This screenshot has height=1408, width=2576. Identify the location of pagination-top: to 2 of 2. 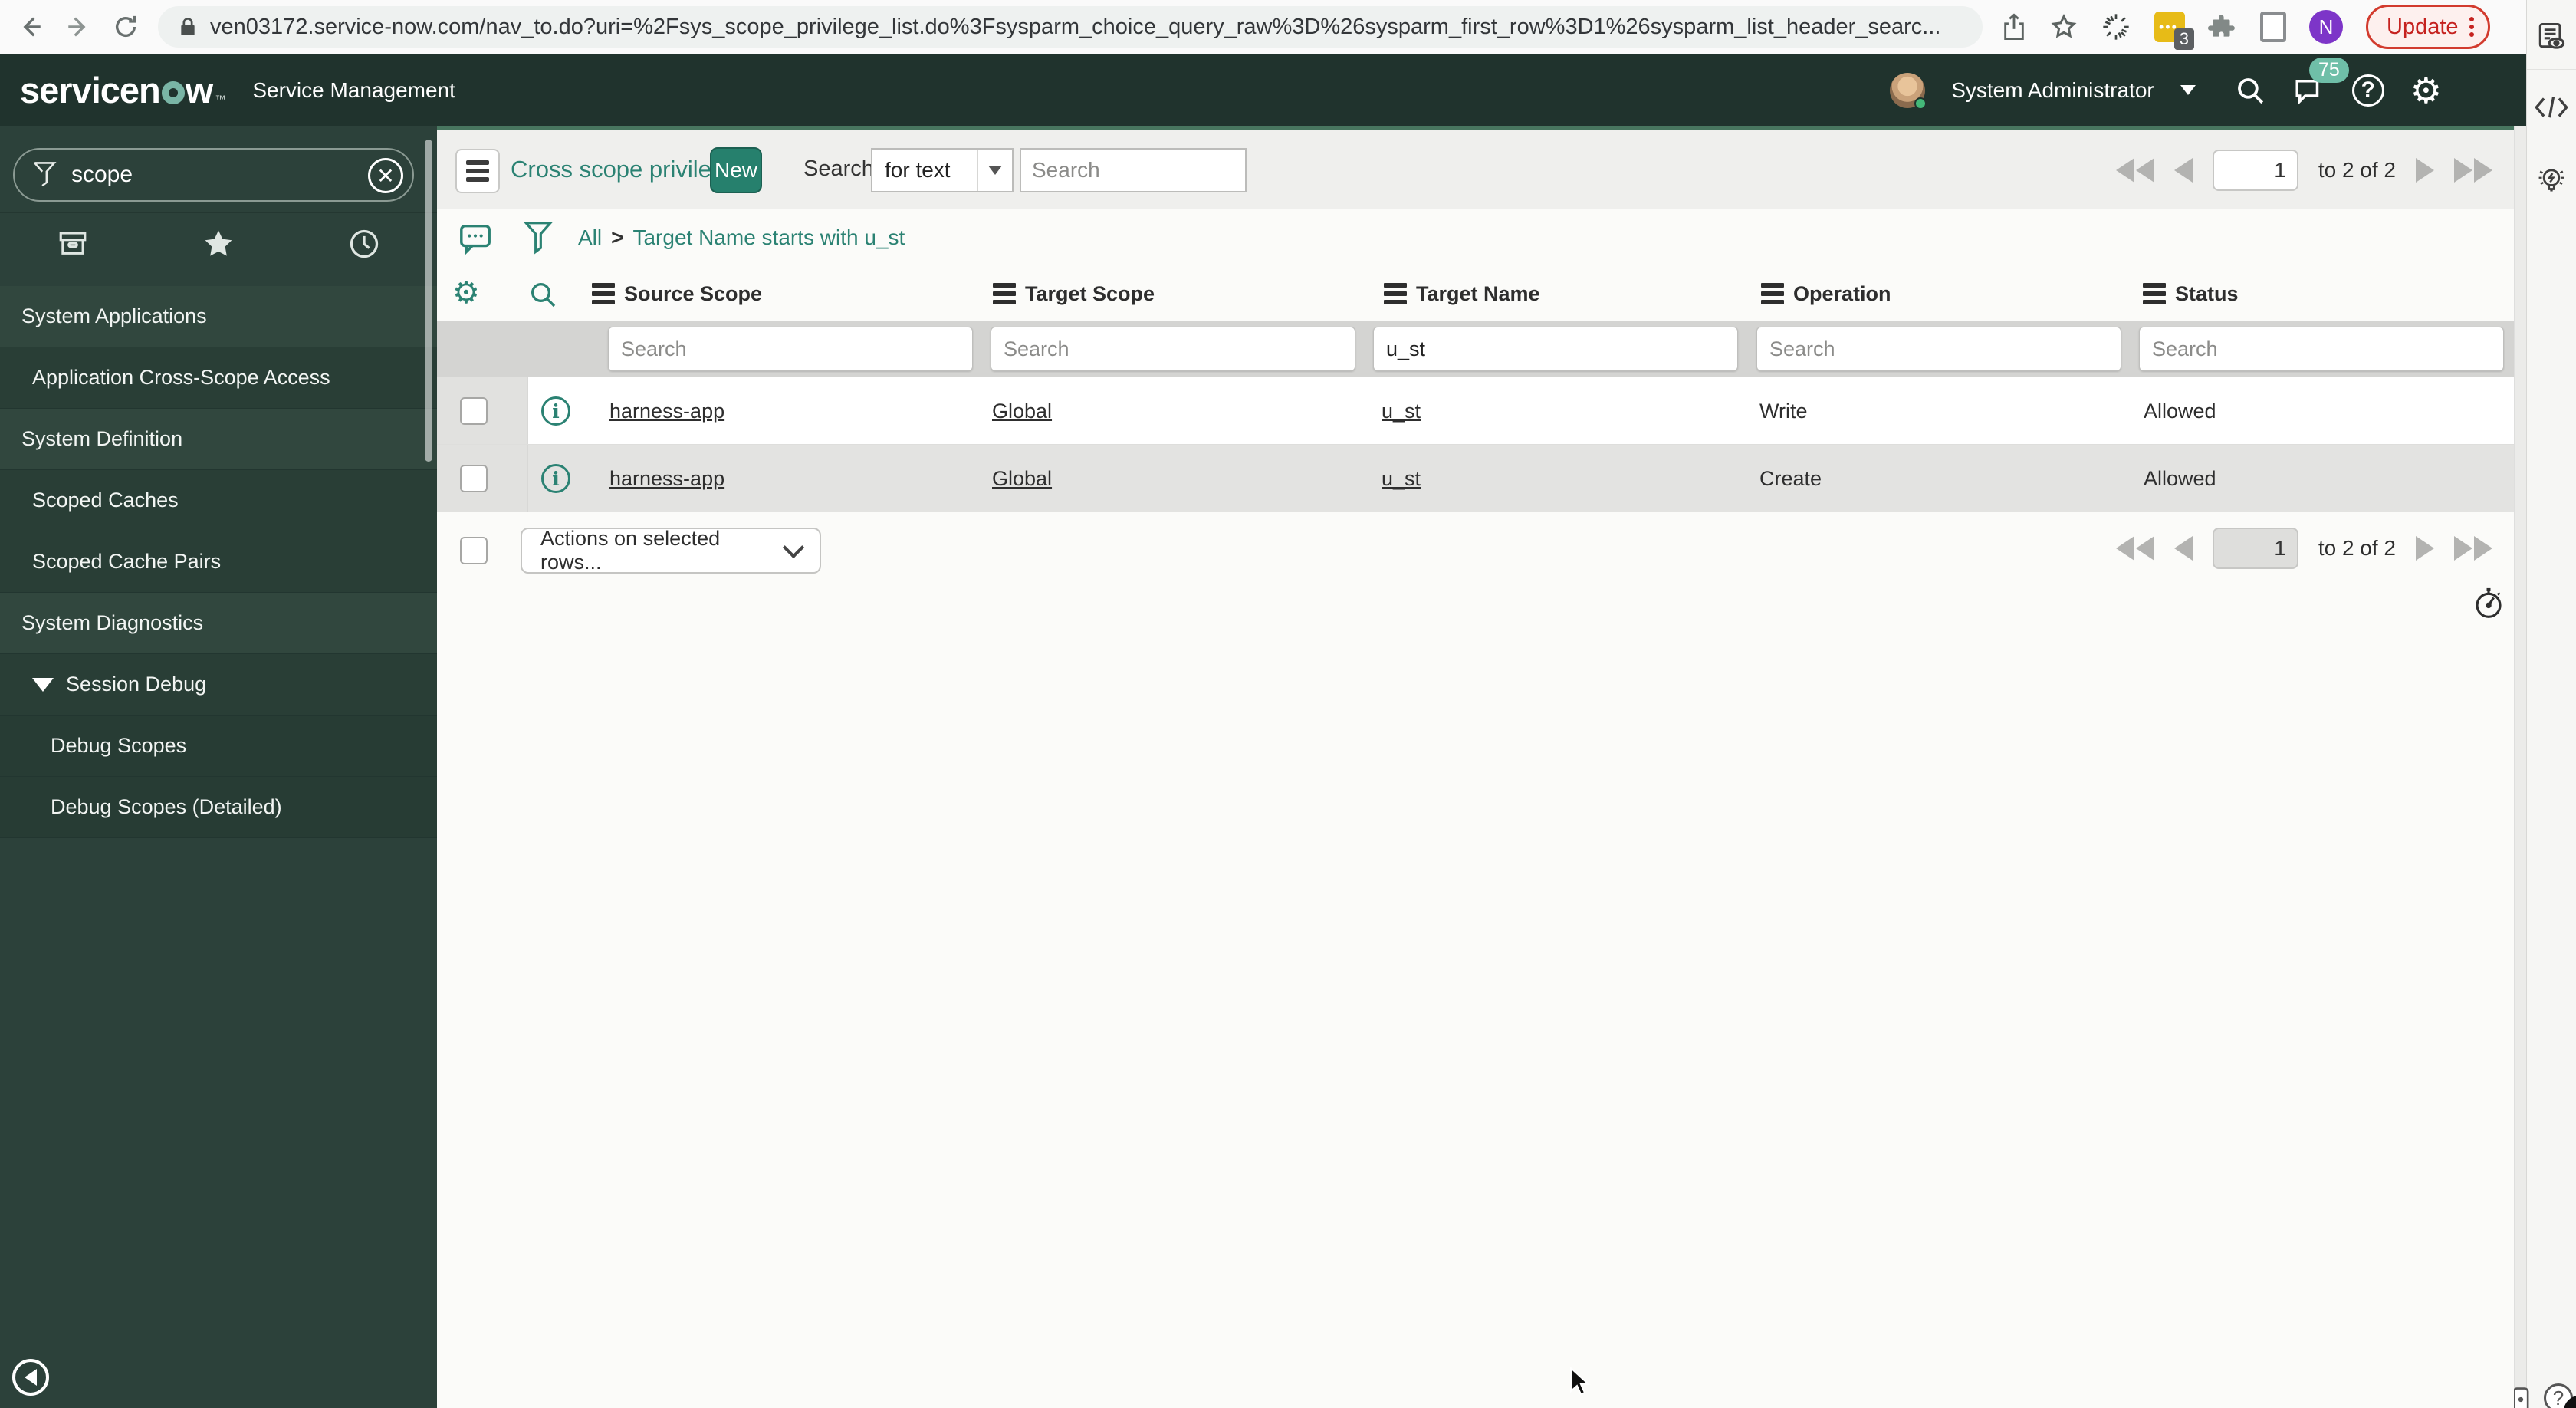
(2304, 170).